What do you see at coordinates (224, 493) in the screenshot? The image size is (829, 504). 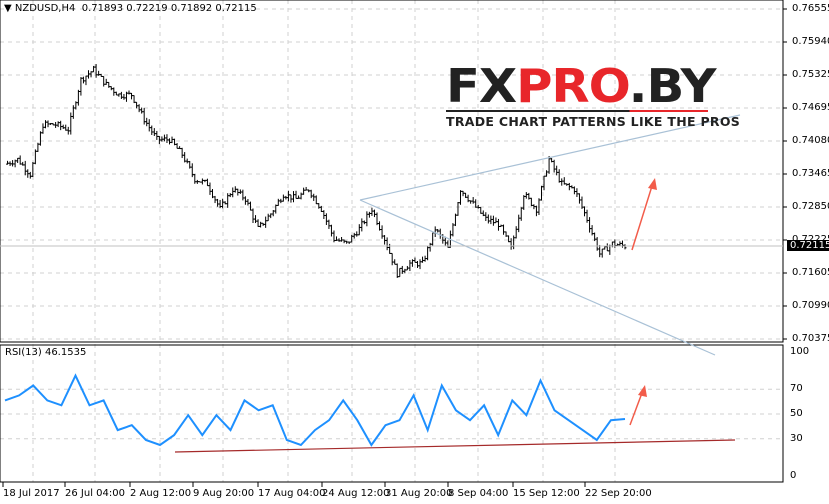 I see `time-tick-label: 9 Aug 20:00` at bounding box center [224, 493].